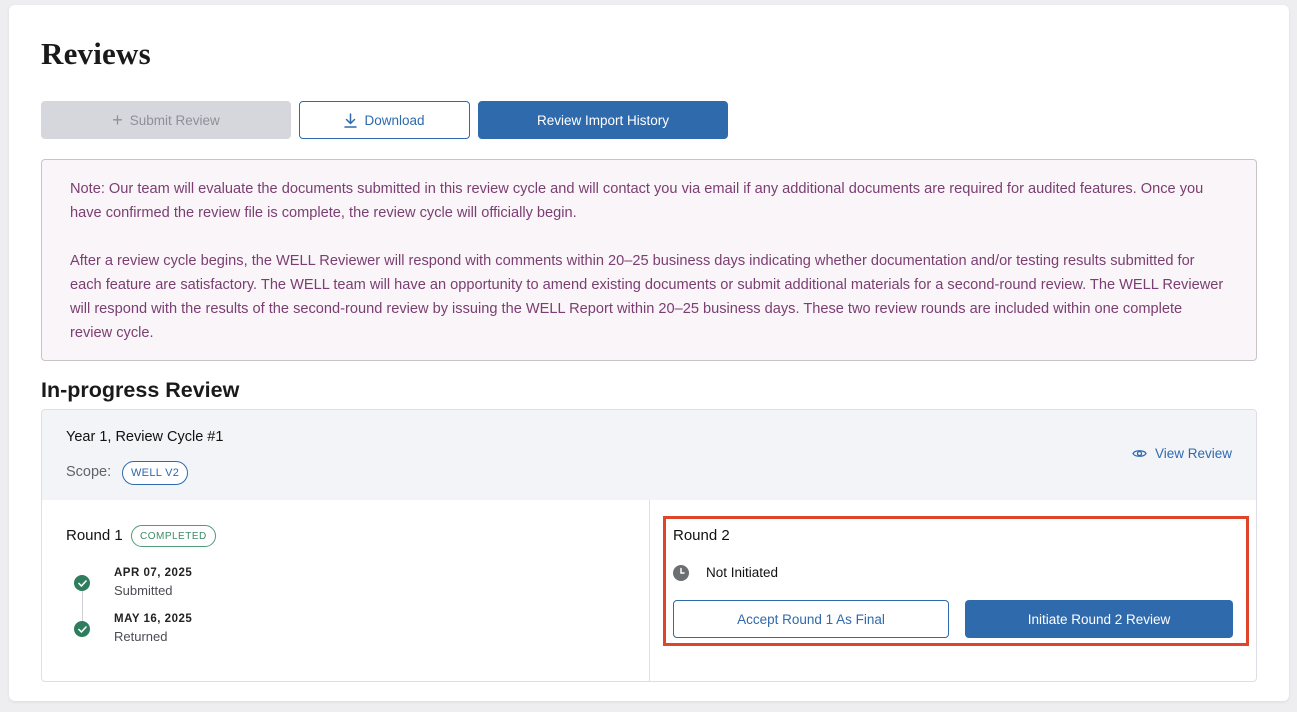  I want to click on round-2-title: Round 2, so click(701, 535).